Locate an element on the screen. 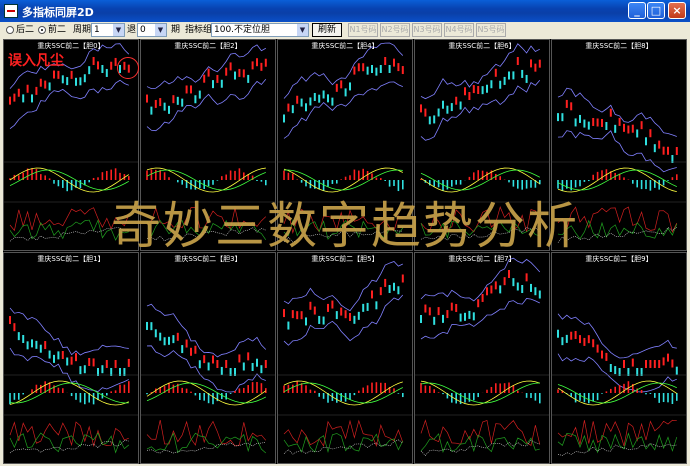  annotation-text: 误入凡尘 is located at coordinates (36, 61).